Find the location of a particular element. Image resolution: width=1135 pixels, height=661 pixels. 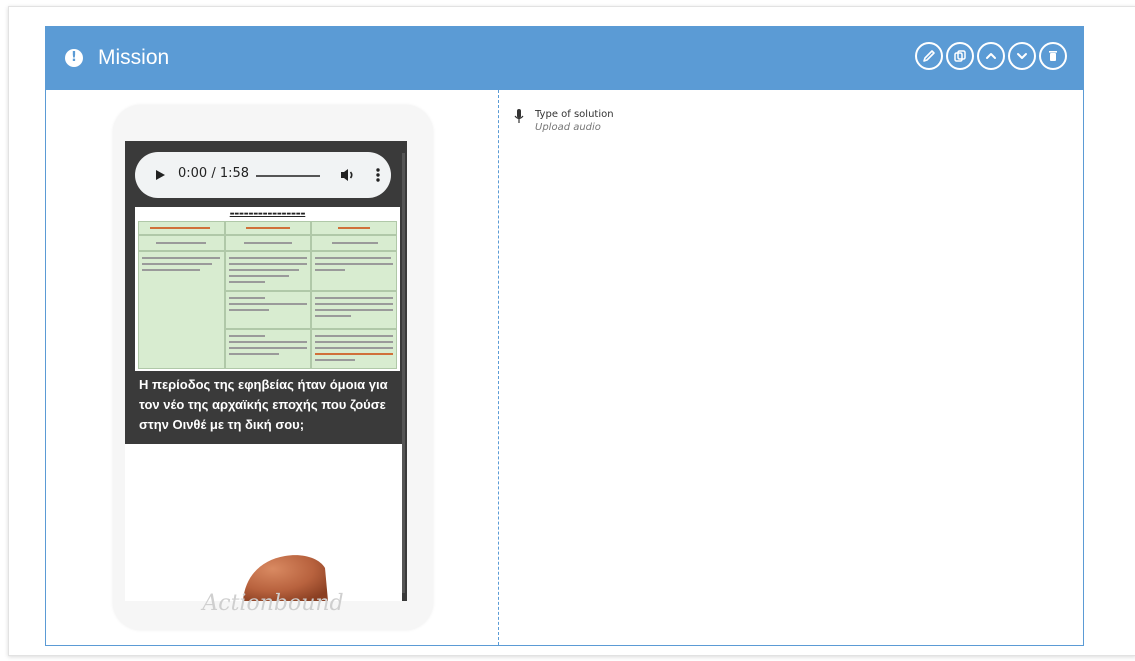

mission-header: ! Mission is located at coordinates (564, 58).